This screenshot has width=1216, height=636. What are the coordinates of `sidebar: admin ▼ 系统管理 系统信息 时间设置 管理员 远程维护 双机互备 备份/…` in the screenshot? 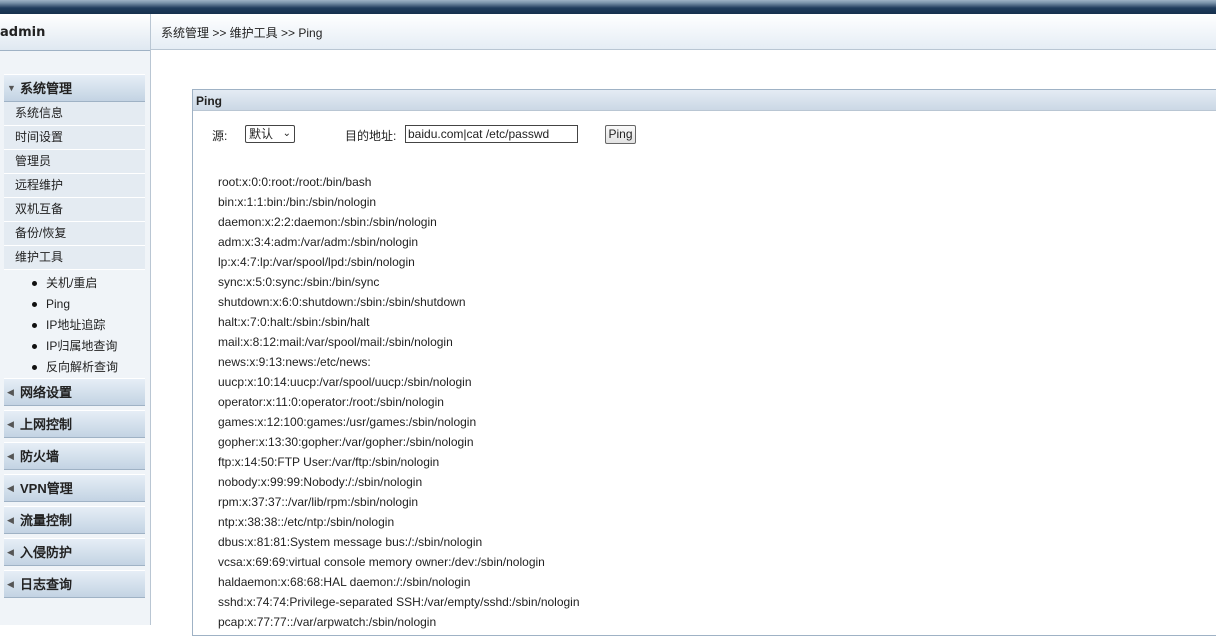 It's located at (75, 319).